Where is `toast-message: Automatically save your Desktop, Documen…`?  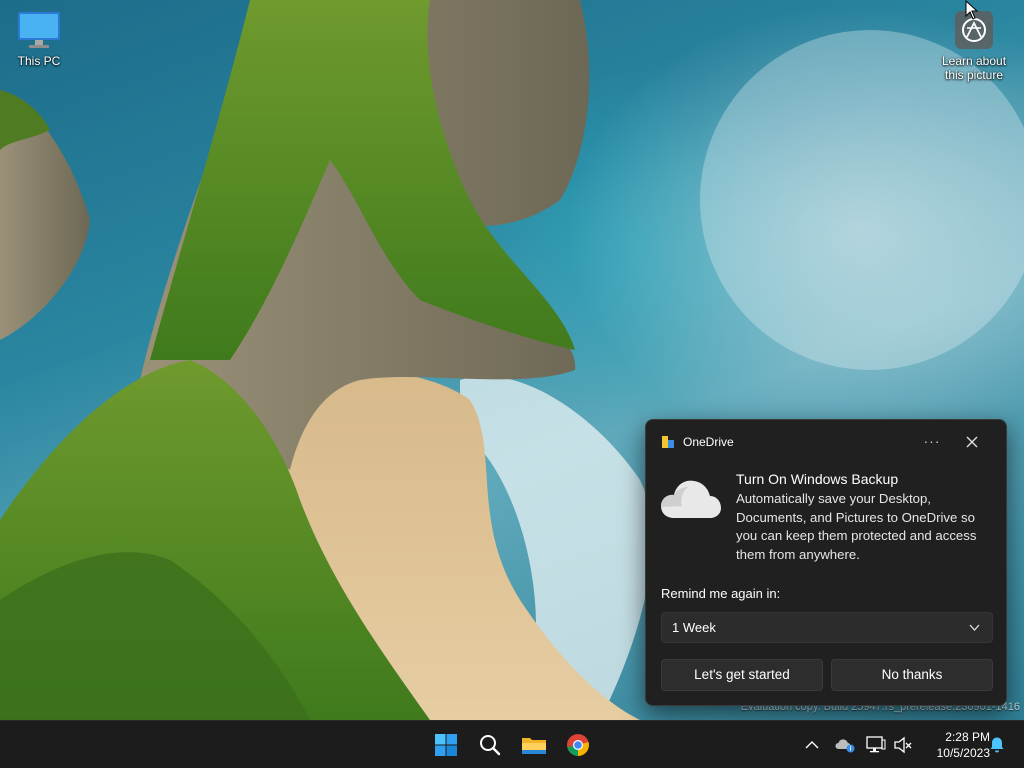
toast-message: Automatically save your Desktop, Documen… is located at coordinates (856, 526).